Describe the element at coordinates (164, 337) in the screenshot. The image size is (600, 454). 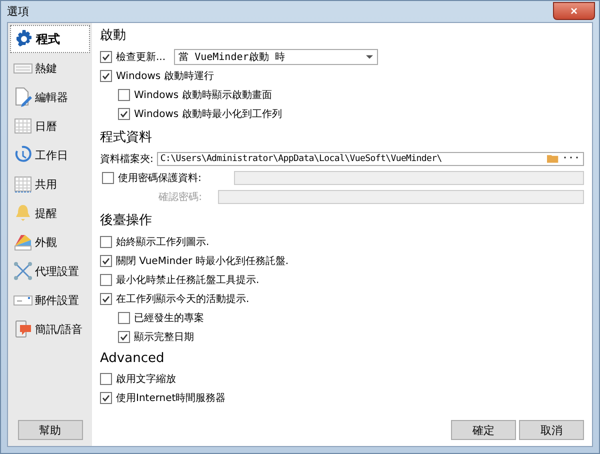
I see `checkbox-label: 顯示完整日期` at that location.